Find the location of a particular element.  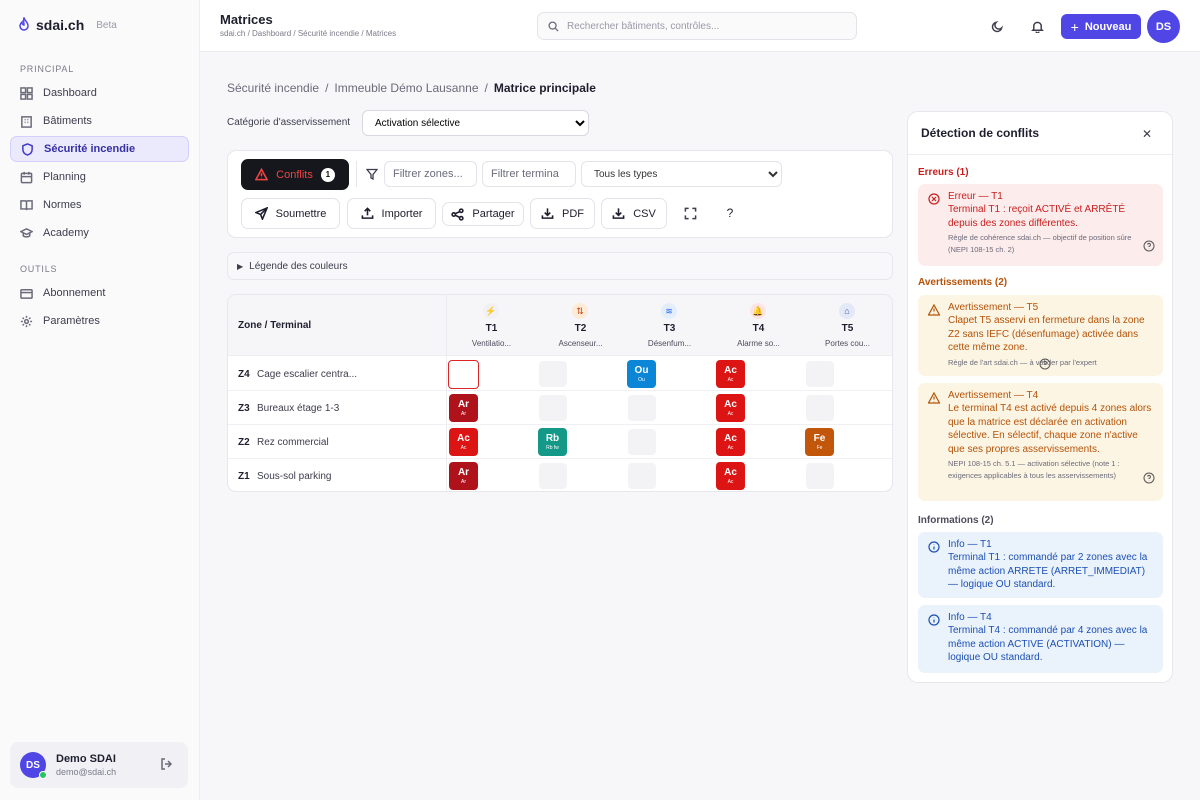

help-button: ? is located at coordinates (730, 213).